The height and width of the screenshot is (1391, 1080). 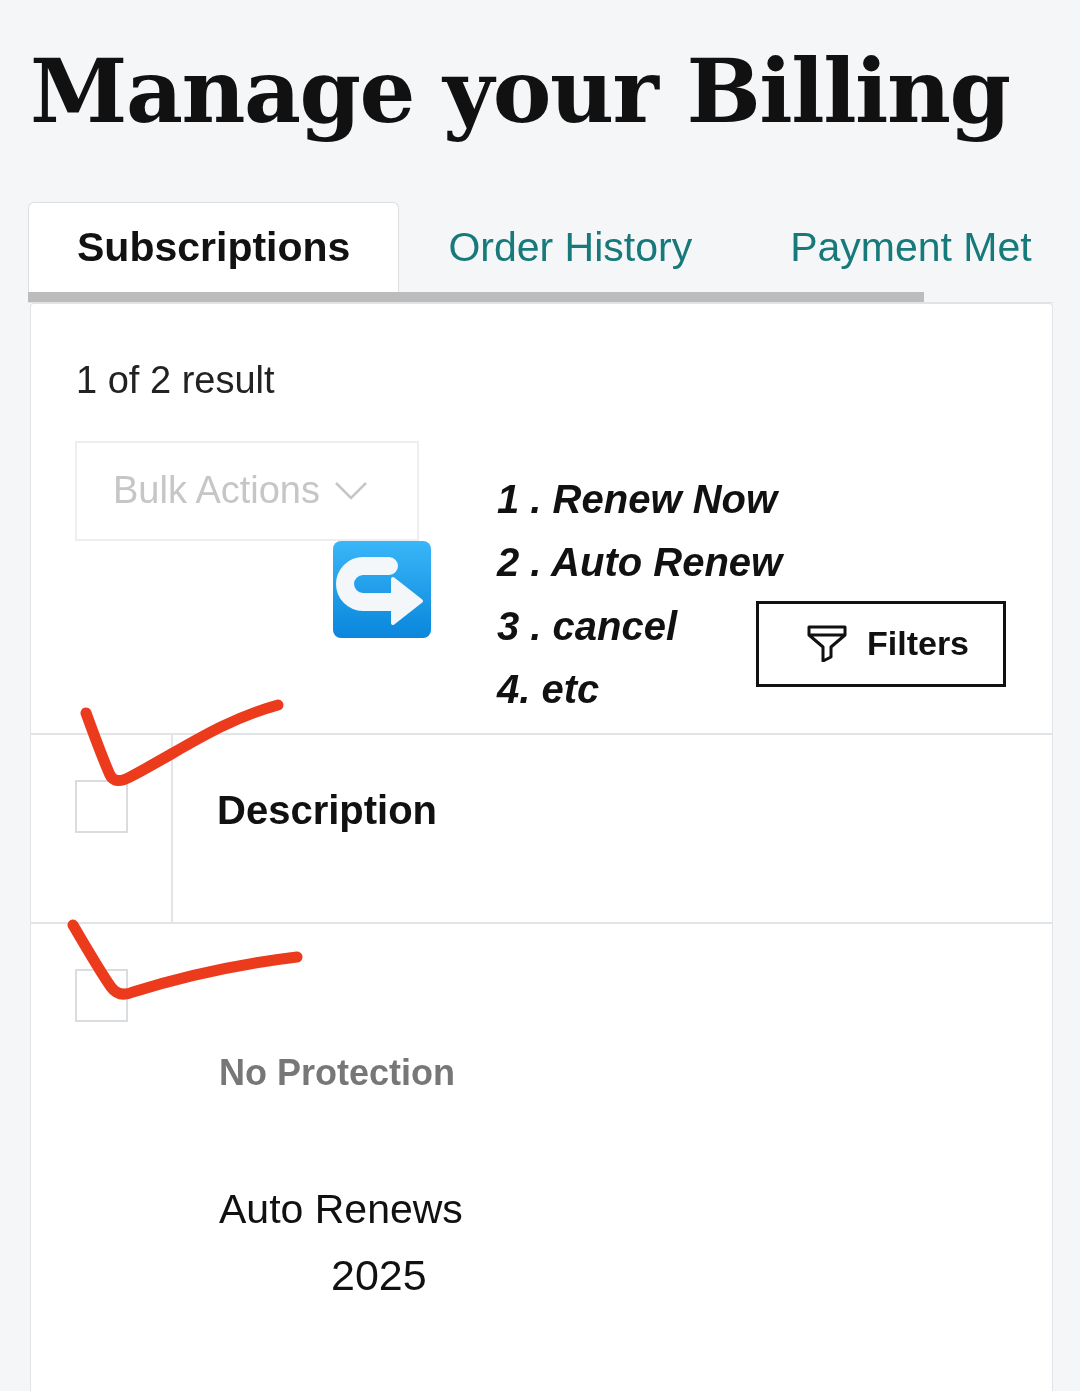 What do you see at coordinates (640, 563) in the screenshot?
I see `handwritten-list-item: 2 . Auto Renew` at bounding box center [640, 563].